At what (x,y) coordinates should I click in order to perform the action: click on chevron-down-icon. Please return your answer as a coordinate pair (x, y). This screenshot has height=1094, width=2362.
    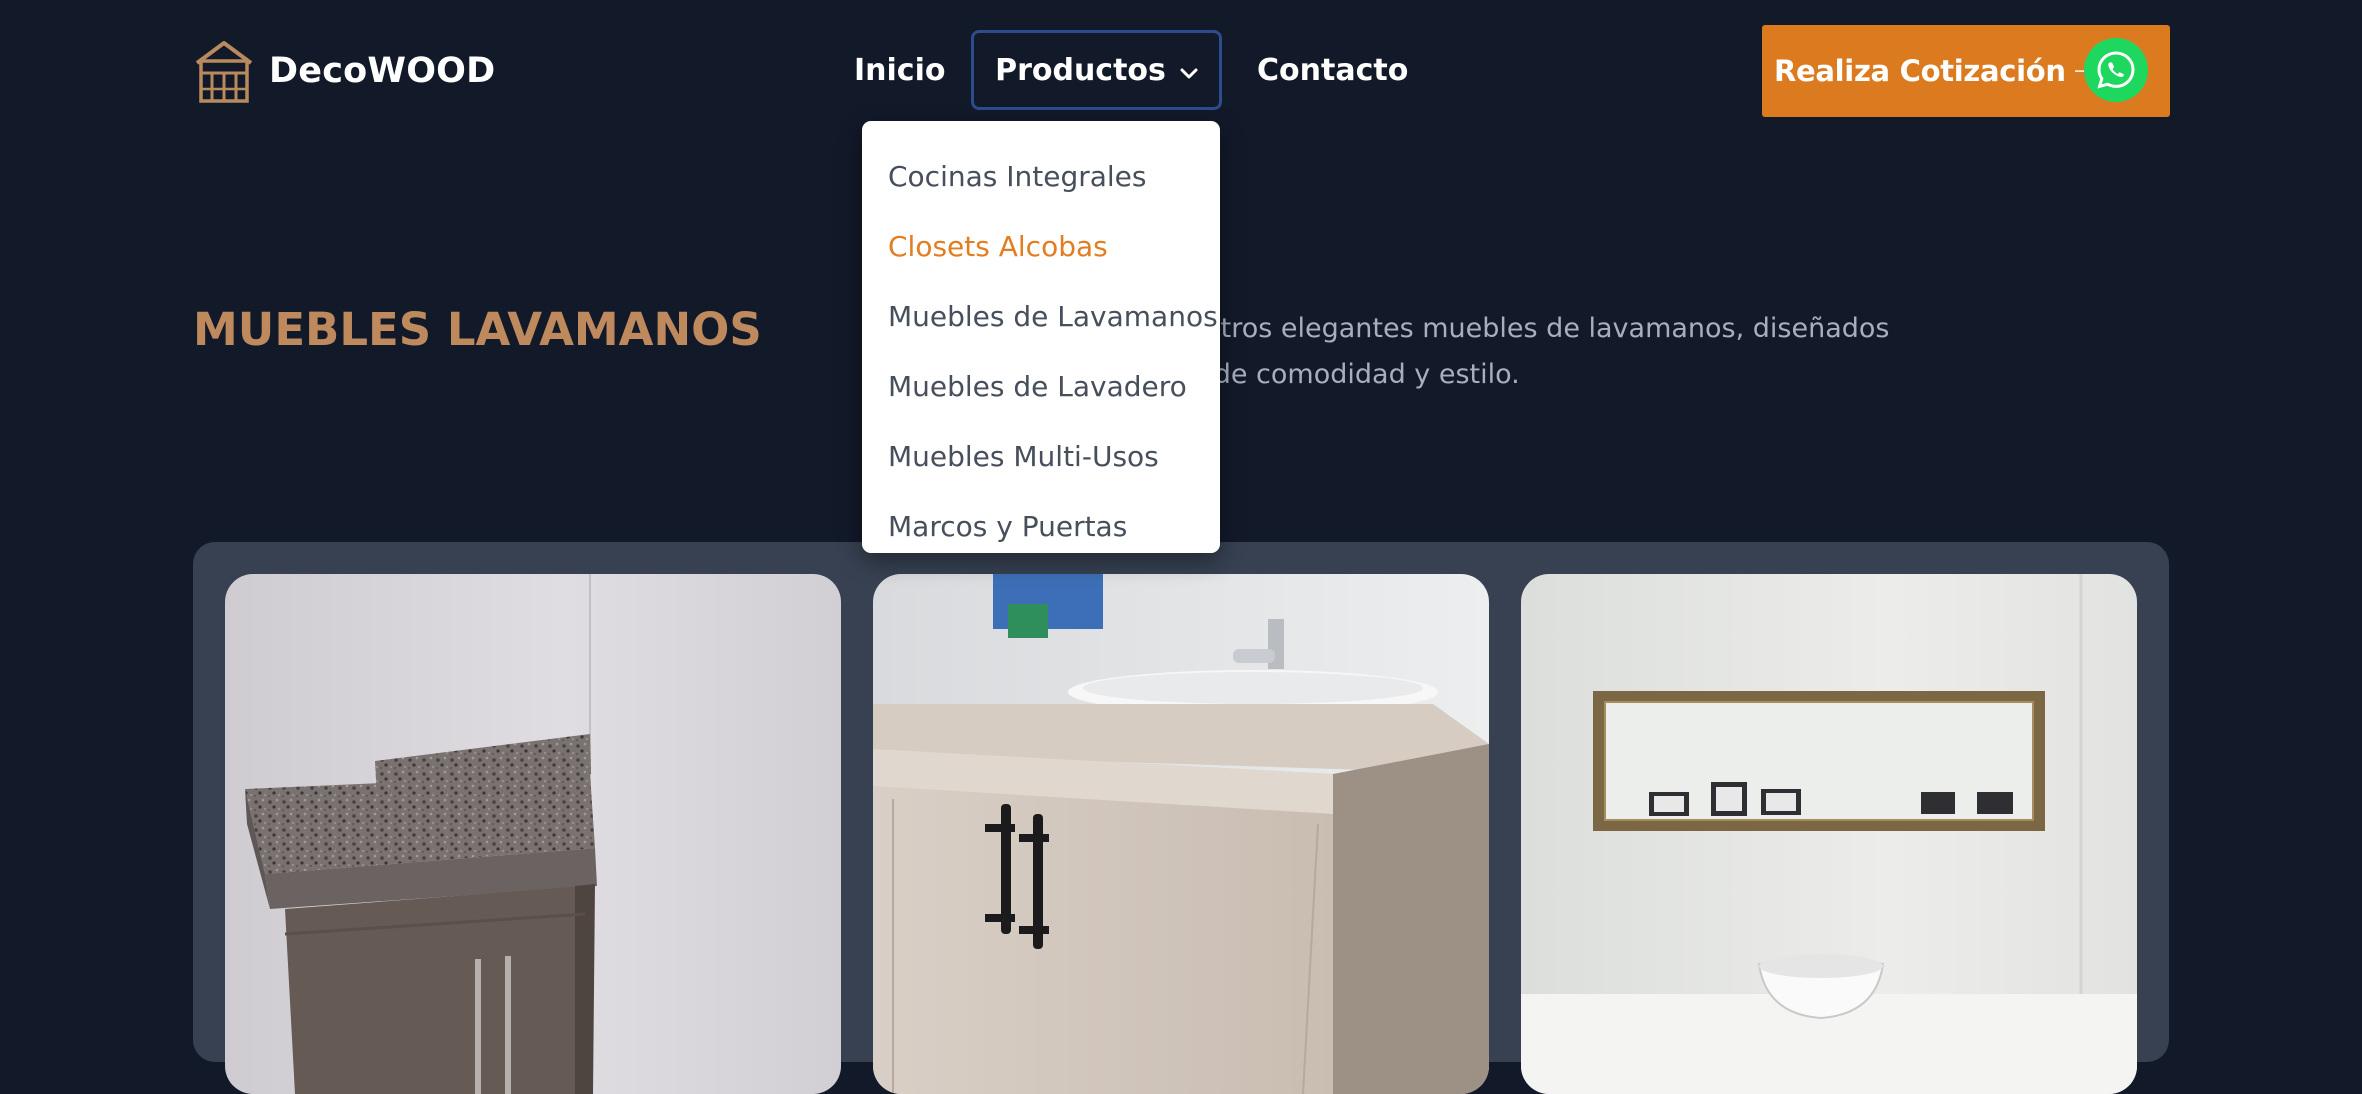
    Looking at the image, I should click on (1189, 70).